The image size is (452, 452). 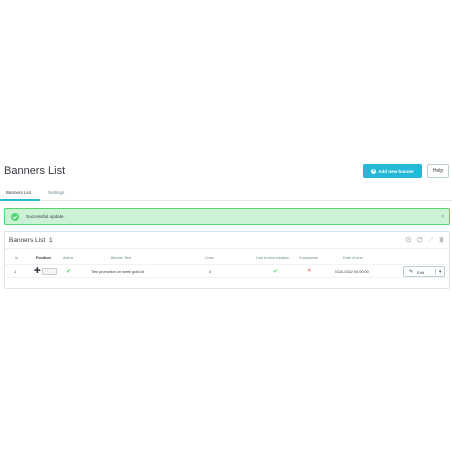 What do you see at coordinates (121, 258) in the screenshot?
I see `column-header-banner-text: Banner Text` at bounding box center [121, 258].